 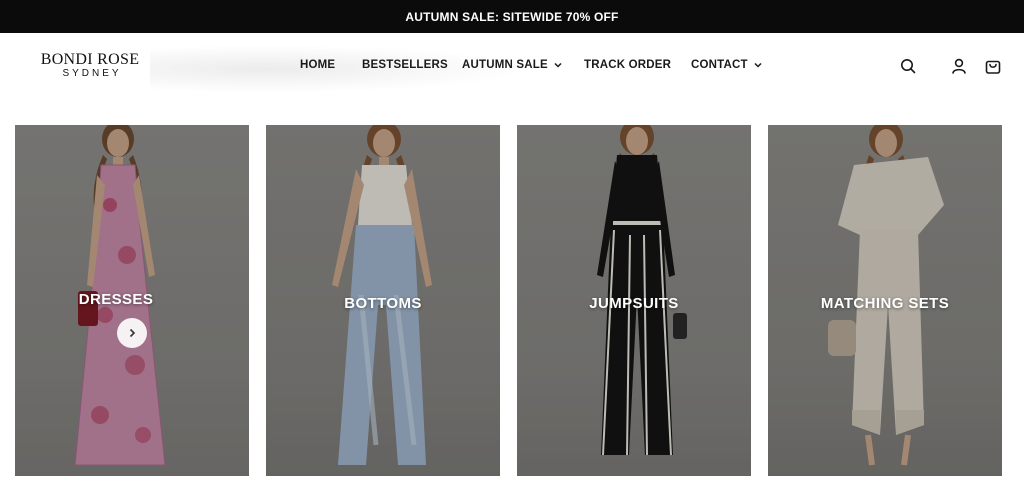 What do you see at coordinates (505, 65) in the screenshot?
I see `nav-item-label: AUTUMN SALE` at bounding box center [505, 65].